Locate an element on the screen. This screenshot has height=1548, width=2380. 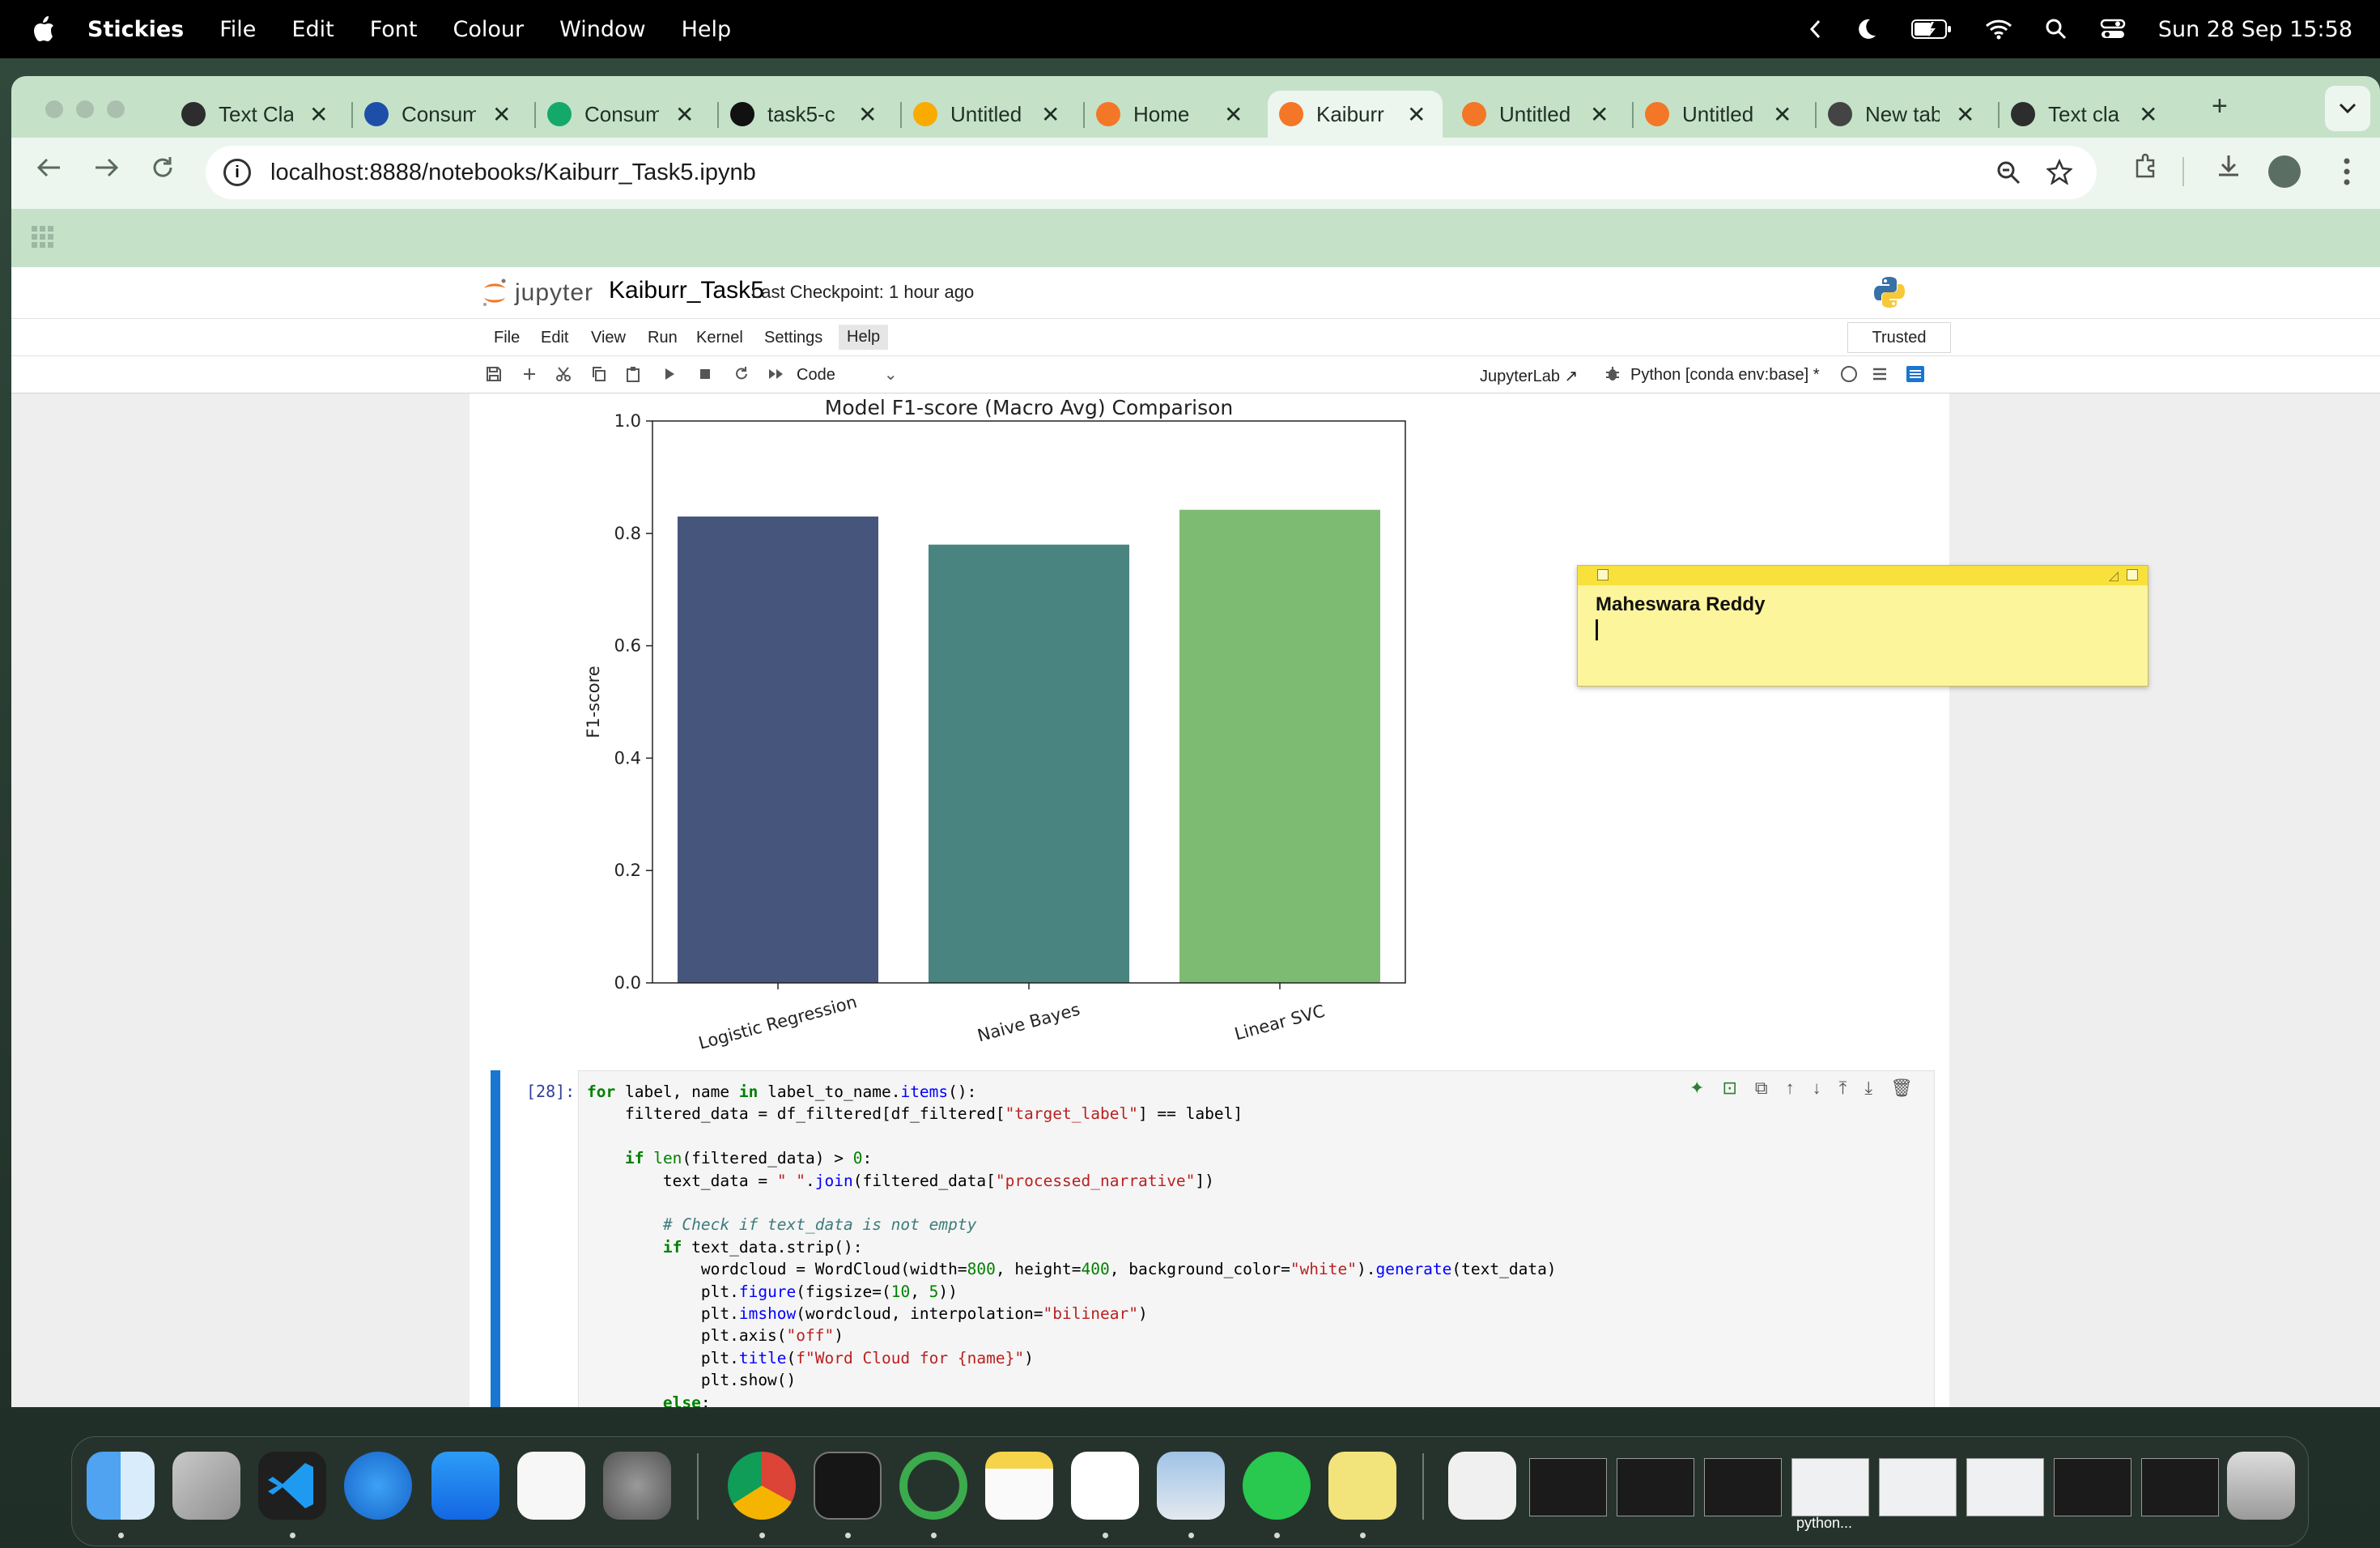
menu-clock: Sun 28 Sep 15:58 is located at coordinates (2255, 29).